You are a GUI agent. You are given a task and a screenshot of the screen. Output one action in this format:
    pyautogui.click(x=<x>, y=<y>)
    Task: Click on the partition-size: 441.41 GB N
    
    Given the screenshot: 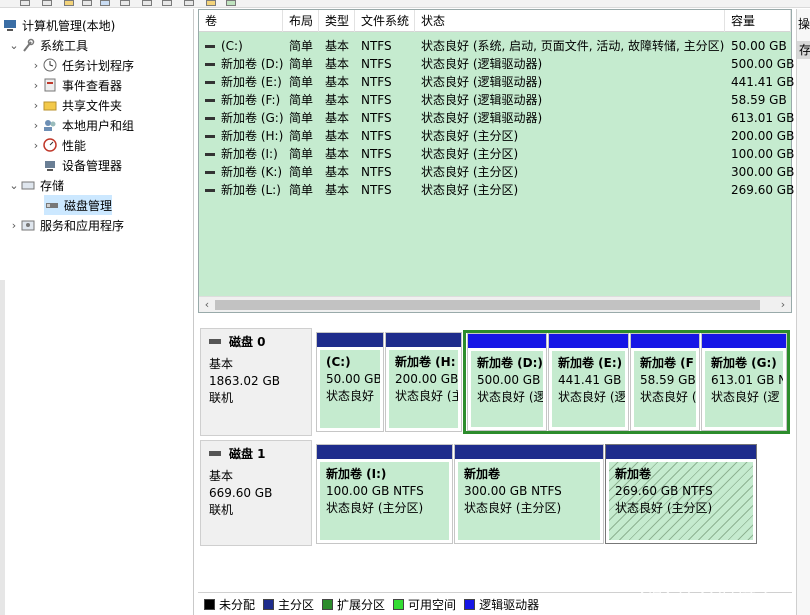 What is the action you would take?
    pyautogui.click(x=591, y=380)
    